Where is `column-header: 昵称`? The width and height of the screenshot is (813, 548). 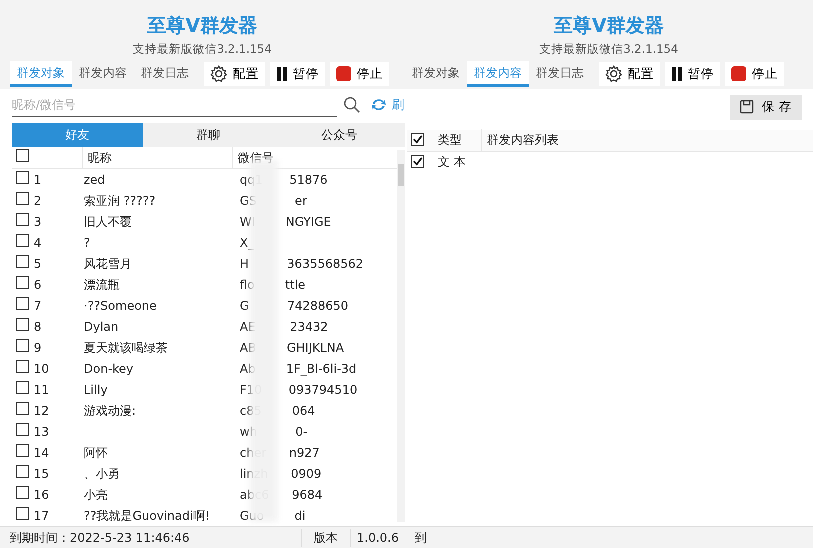
column-header: 昵称 is located at coordinates (157, 157).